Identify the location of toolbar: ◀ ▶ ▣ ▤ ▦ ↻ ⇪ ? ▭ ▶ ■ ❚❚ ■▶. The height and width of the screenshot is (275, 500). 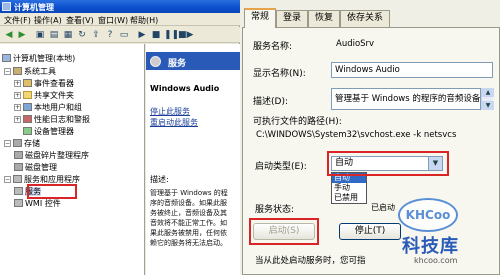
(120, 35).